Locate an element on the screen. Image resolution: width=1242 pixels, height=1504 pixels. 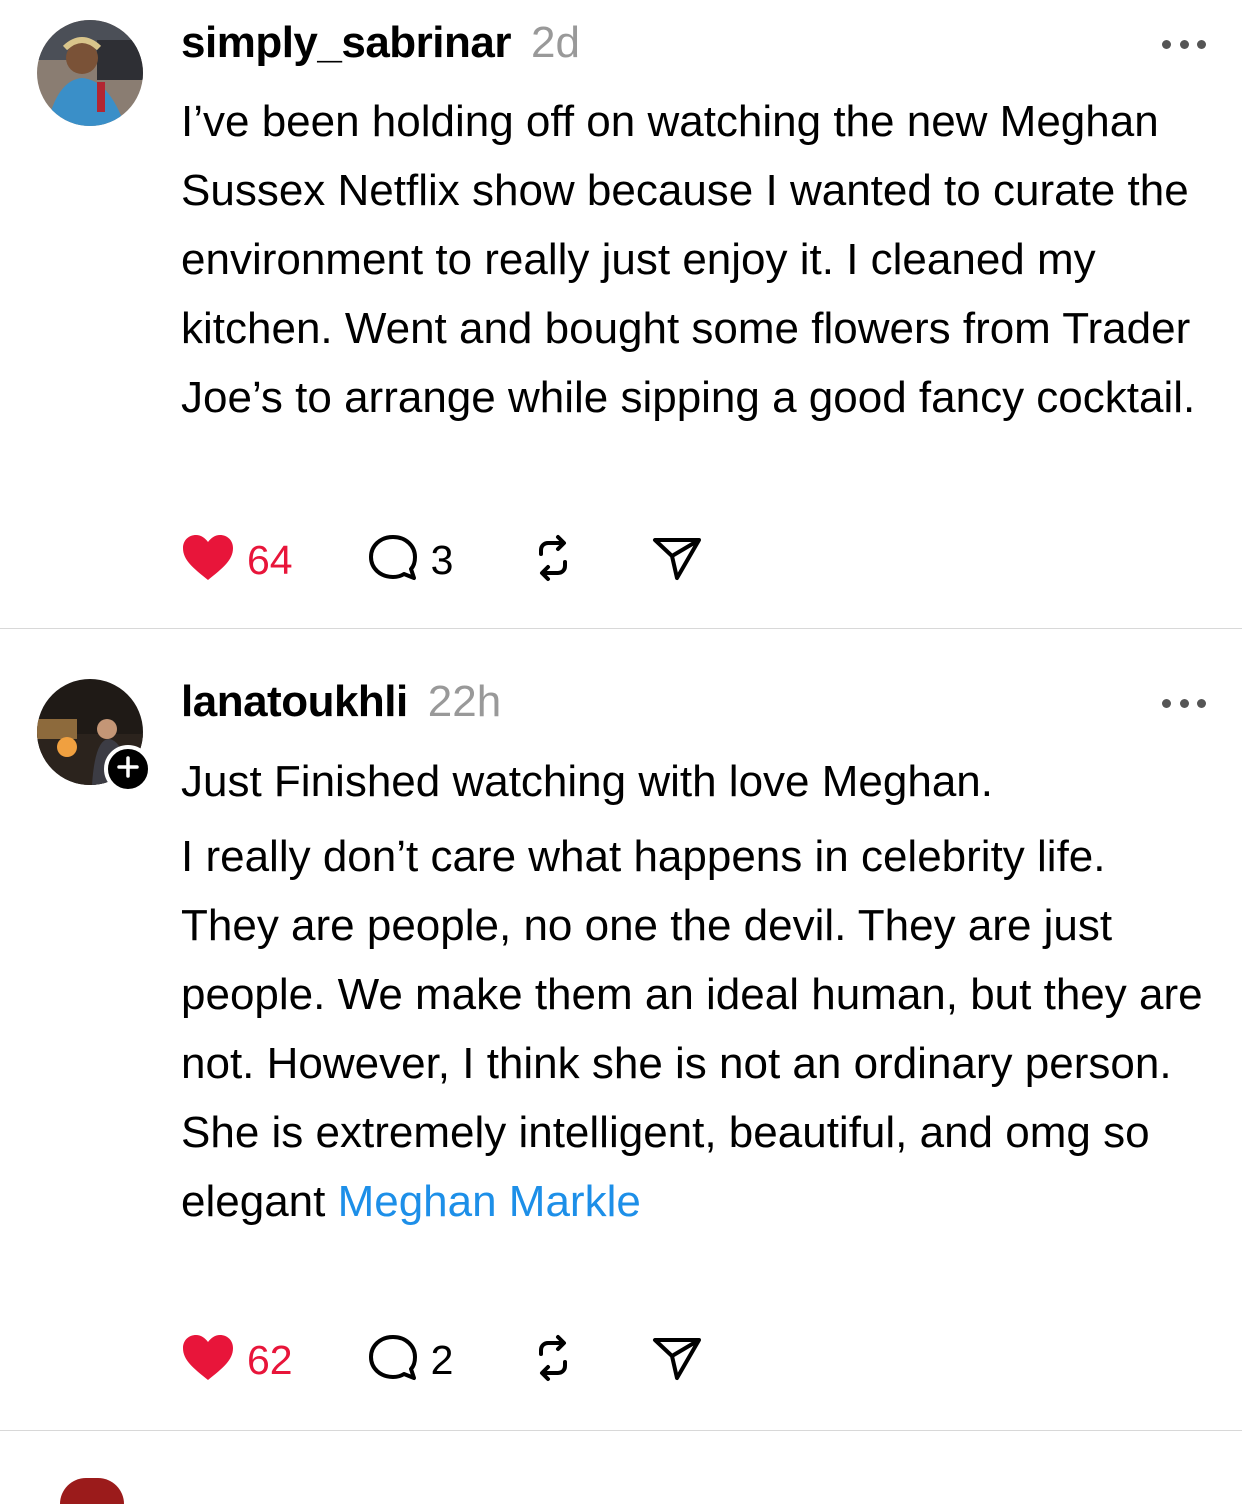
action-bar: 62 2 is located at coordinates (442, 1360).